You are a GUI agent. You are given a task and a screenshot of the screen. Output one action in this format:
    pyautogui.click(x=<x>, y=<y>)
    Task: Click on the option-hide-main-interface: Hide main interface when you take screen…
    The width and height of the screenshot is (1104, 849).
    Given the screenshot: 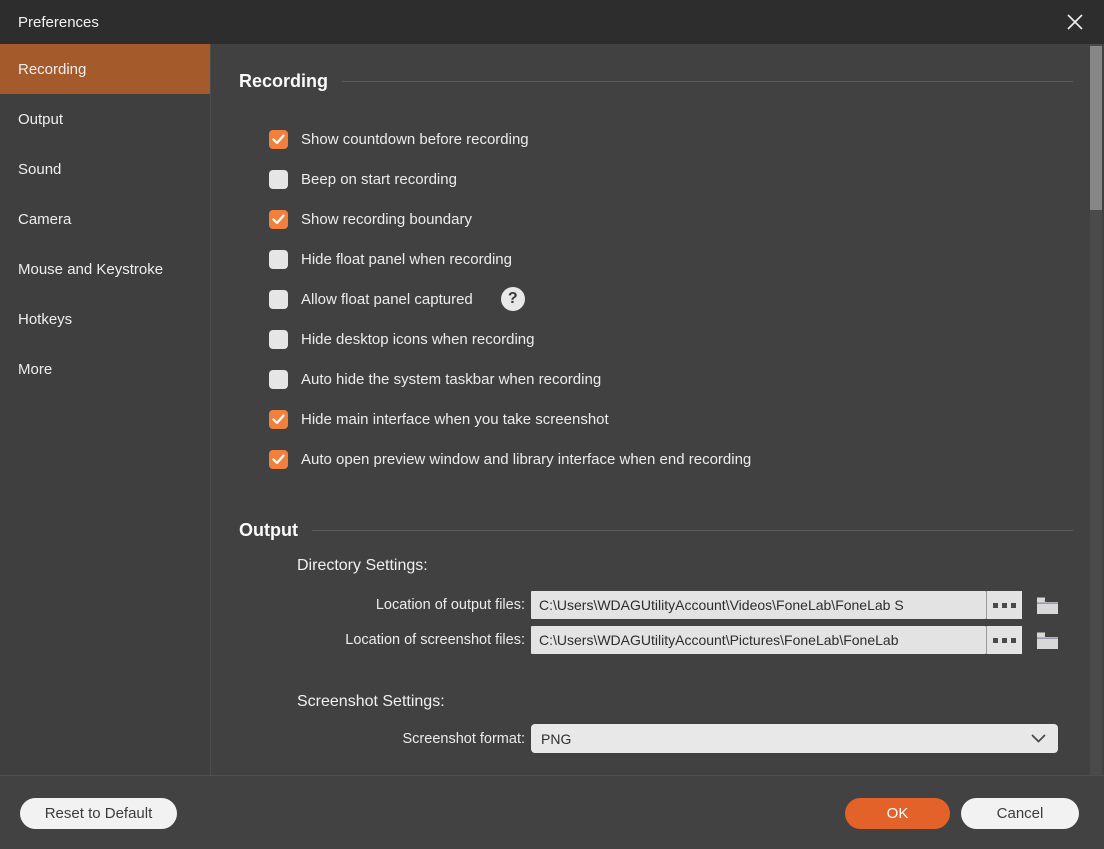 What is the action you would take?
    pyautogui.click(x=671, y=419)
    